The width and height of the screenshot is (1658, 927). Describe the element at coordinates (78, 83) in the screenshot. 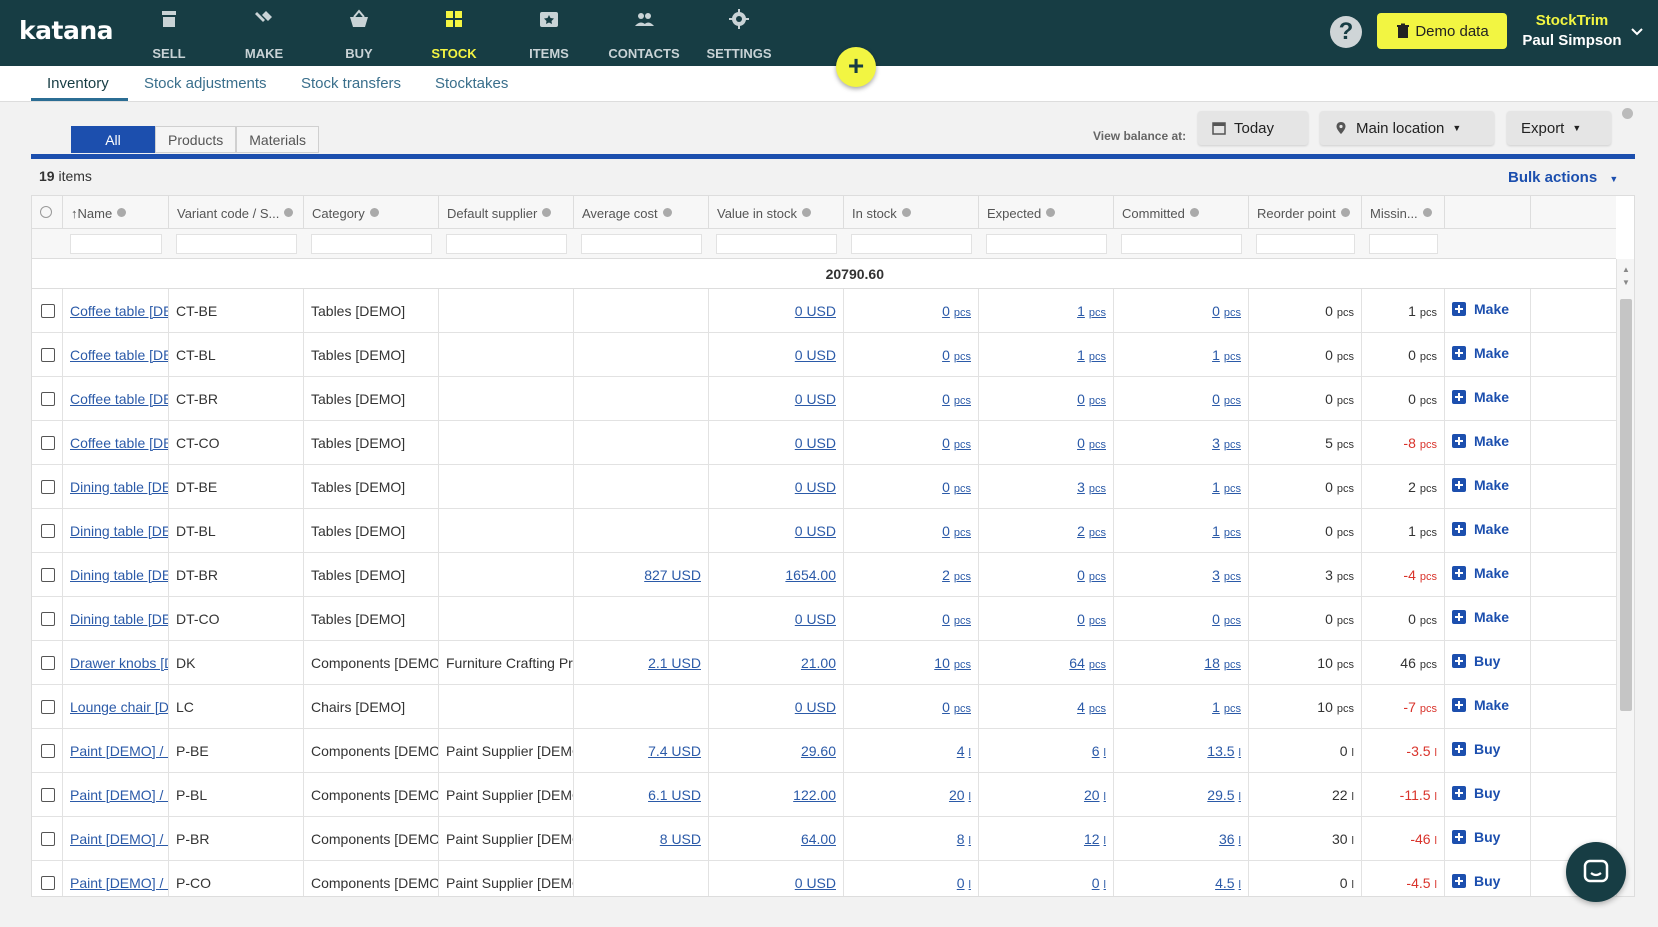

I see `tab-inventory: Inventory` at that location.